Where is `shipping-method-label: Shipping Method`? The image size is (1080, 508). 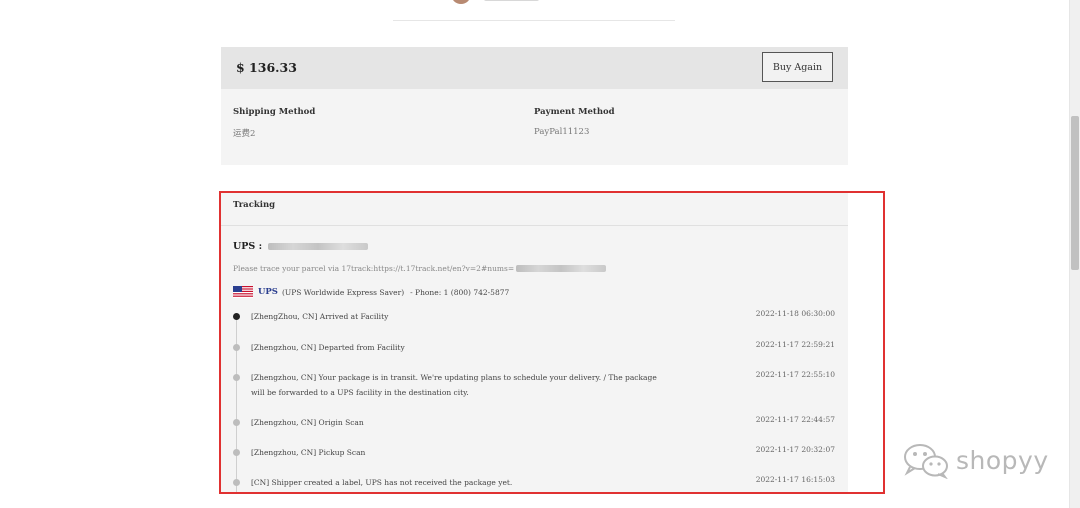 shipping-method-label: Shipping Method is located at coordinates (274, 112).